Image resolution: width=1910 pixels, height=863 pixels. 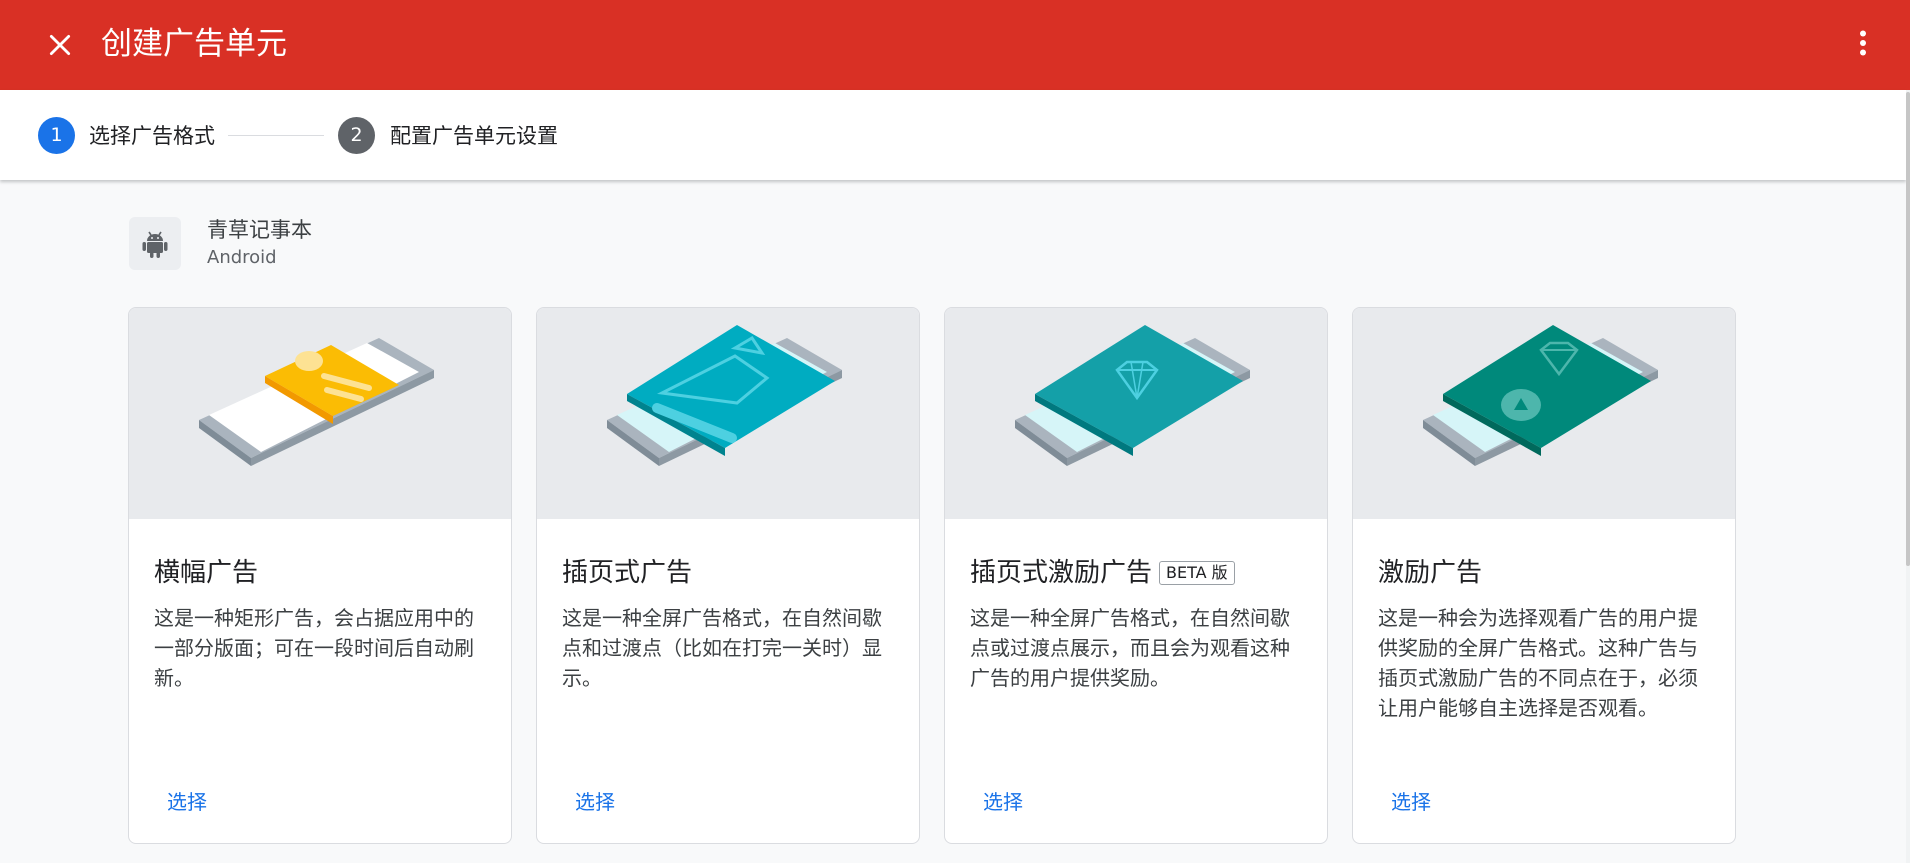 What do you see at coordinates (595, 802) in the screenshot?
I see `select-interstitial-button: 选择` at bounding box center [595, 802].